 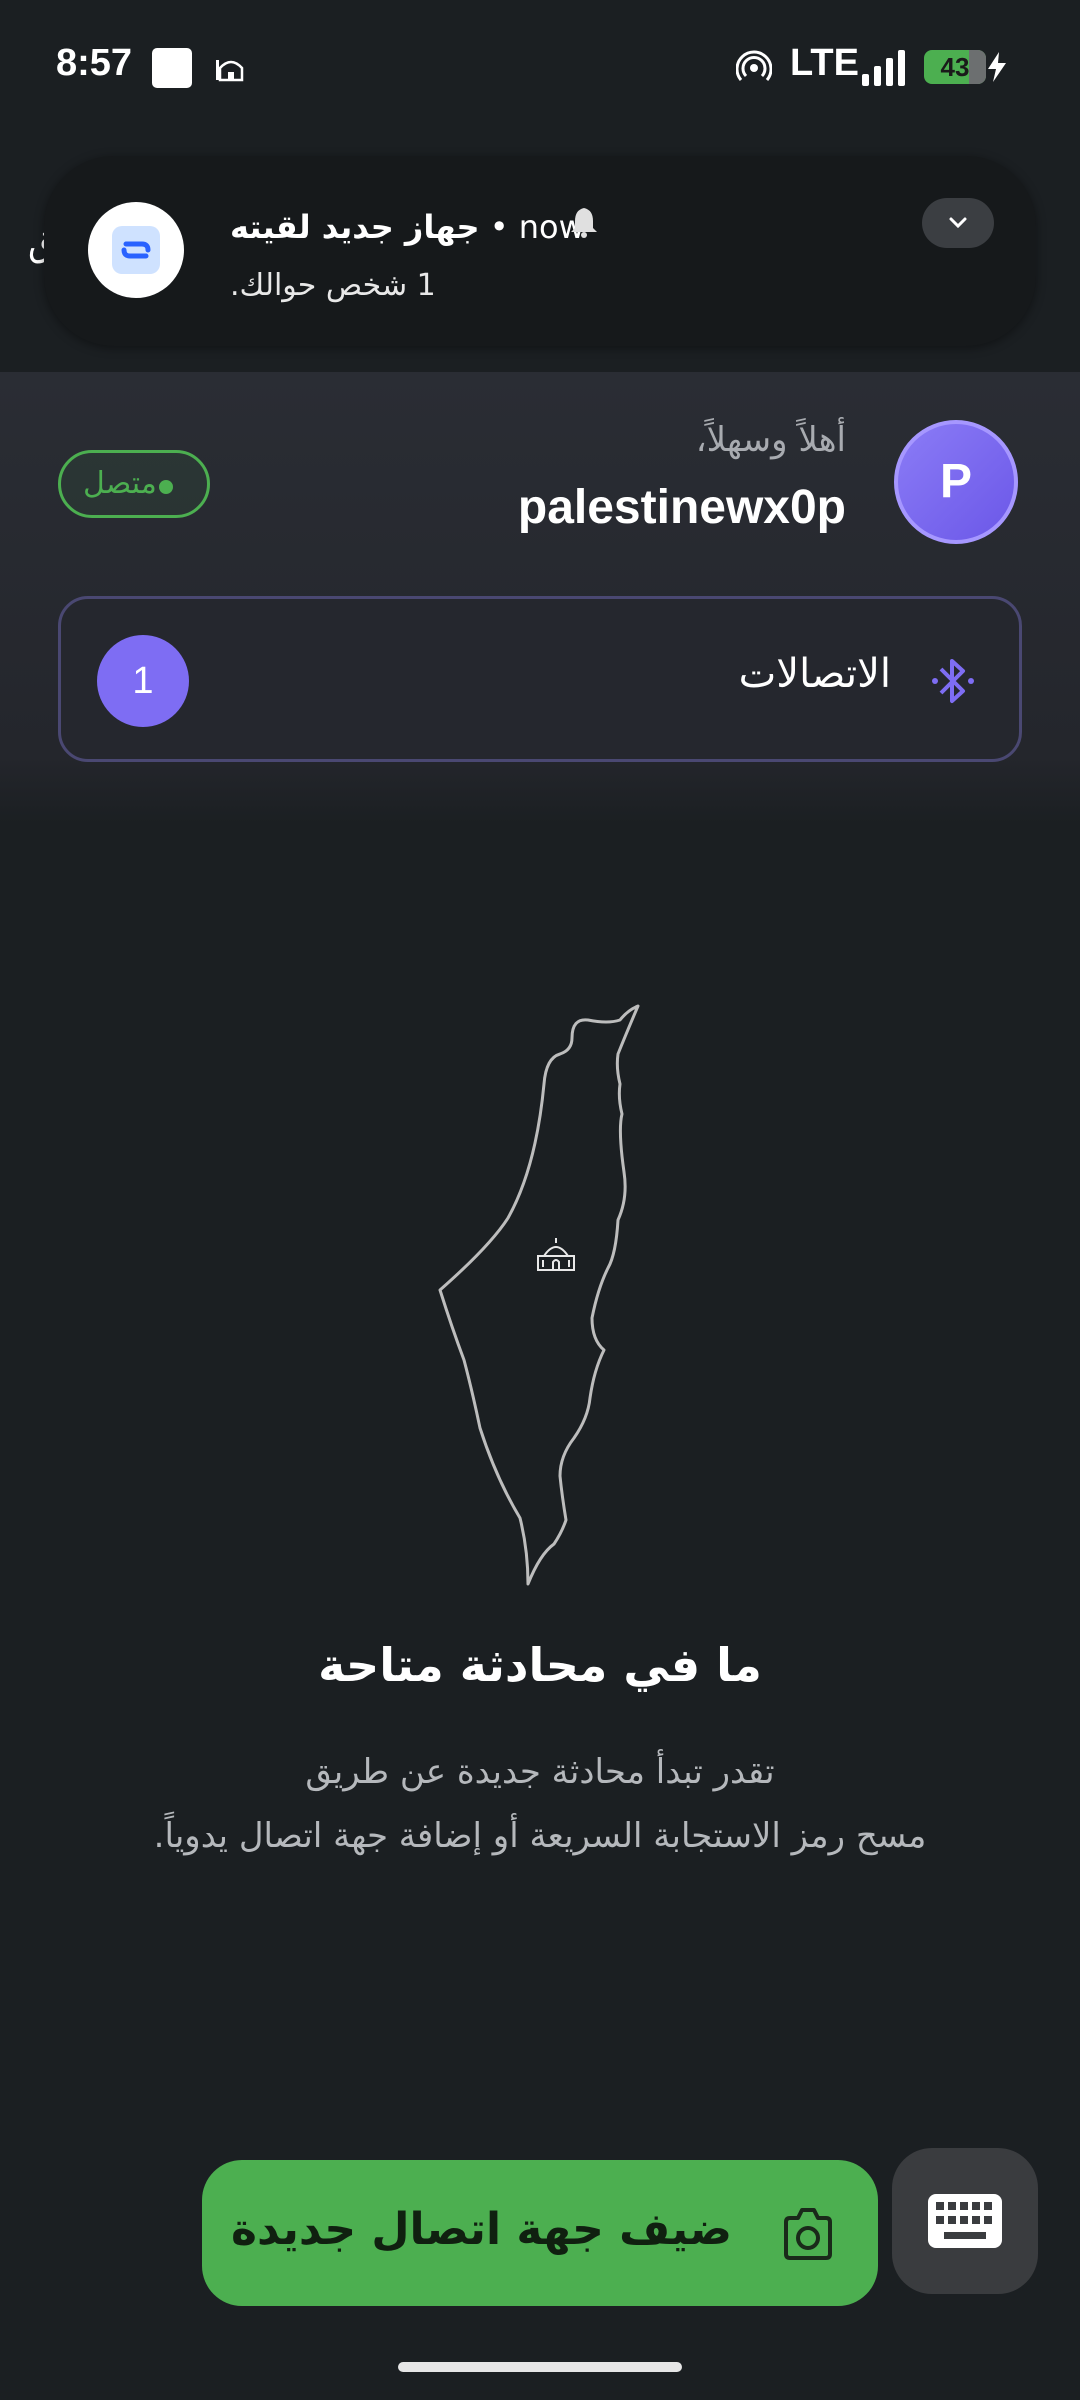 I want to click on home-indicator, so click(x=540, y=2367).